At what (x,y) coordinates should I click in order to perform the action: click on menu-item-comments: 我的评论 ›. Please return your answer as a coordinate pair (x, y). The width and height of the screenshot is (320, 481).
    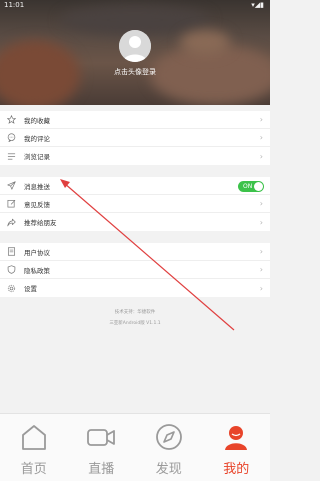
    Looking at the image, I should click on (135, 138).